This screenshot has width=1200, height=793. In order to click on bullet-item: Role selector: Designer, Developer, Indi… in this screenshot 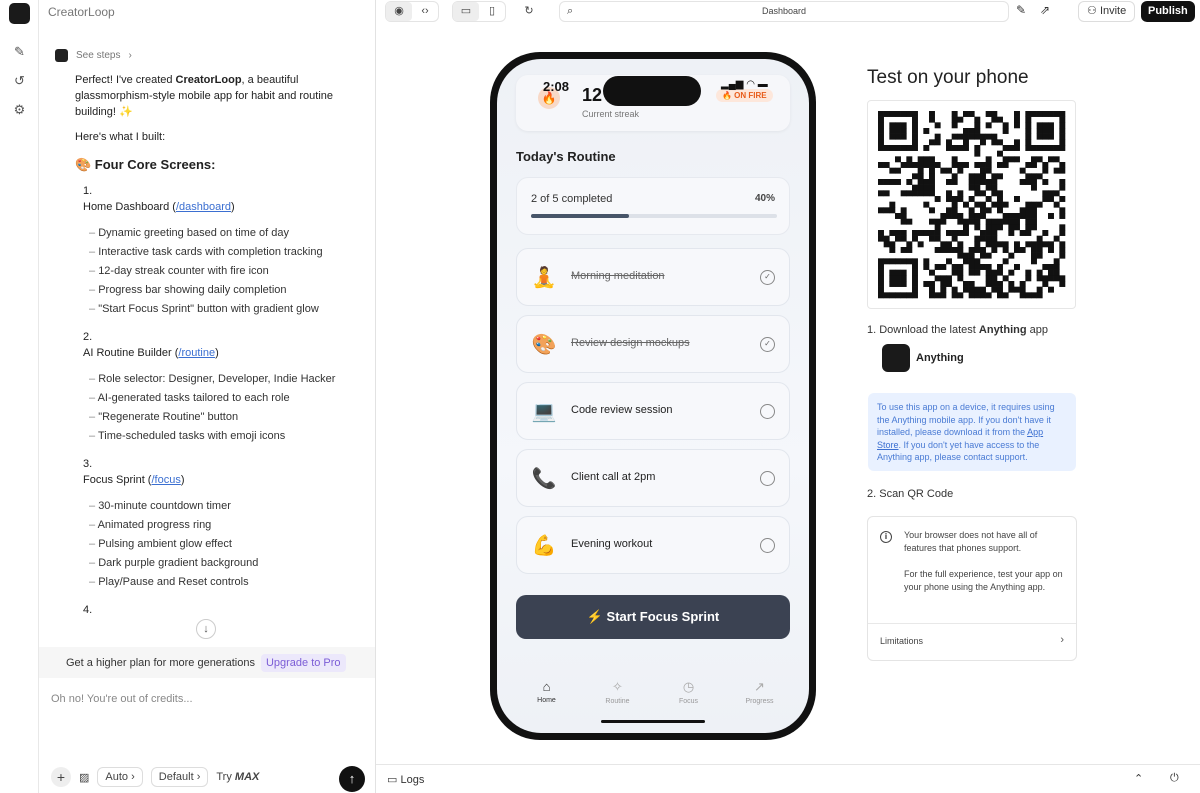, I will do `click(224, 379)`.